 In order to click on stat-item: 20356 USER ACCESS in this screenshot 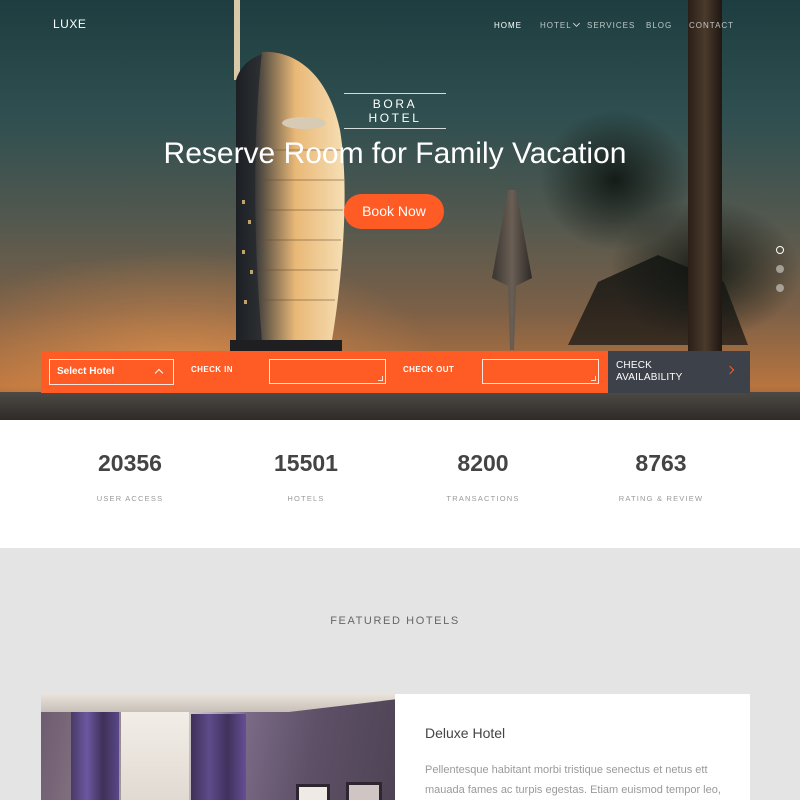, I will do `click(130, 461)`.